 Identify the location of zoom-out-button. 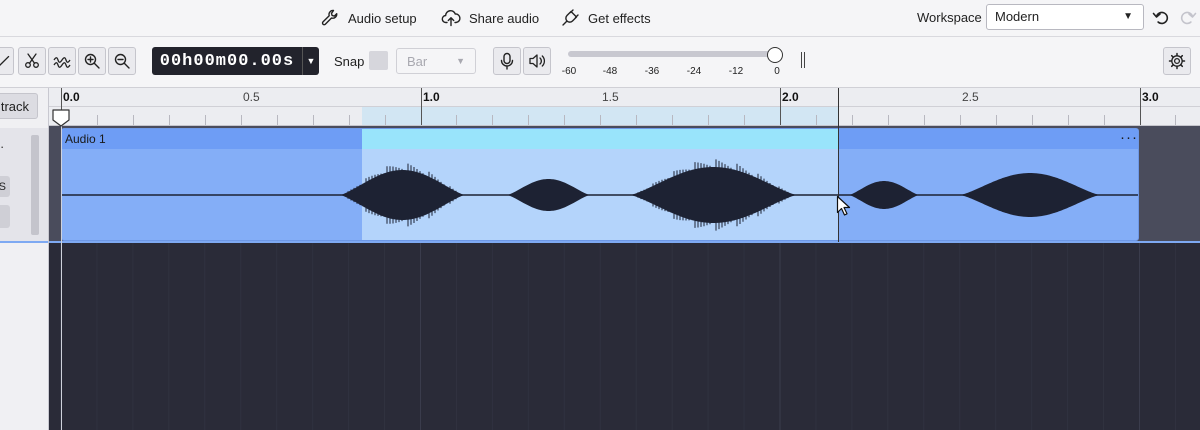
(122, 61).